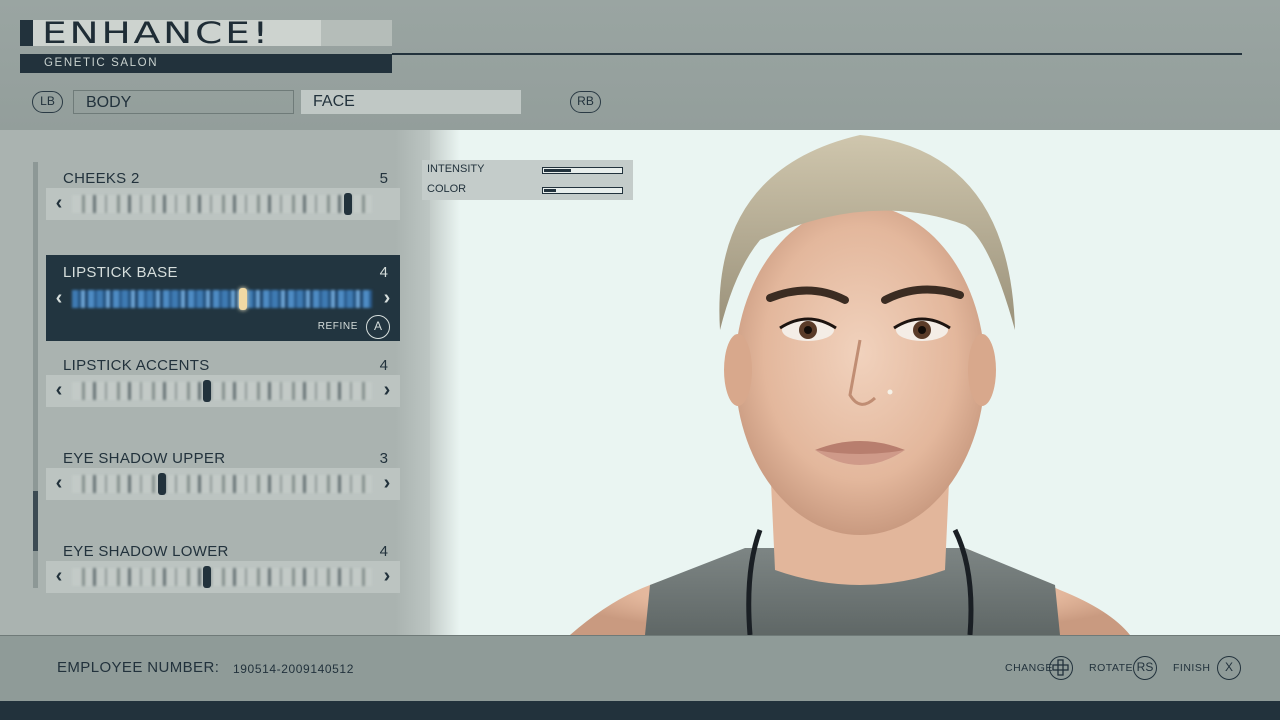  I want to click on header-divider, so click(817, 54).